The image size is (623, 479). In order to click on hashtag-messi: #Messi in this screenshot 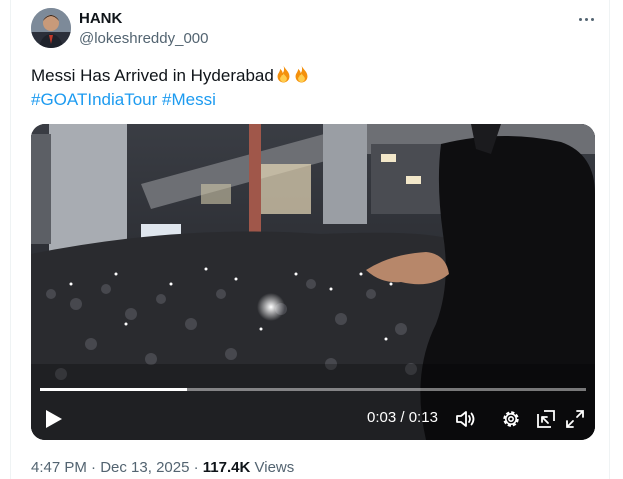, I will do `click(189, 99)`.